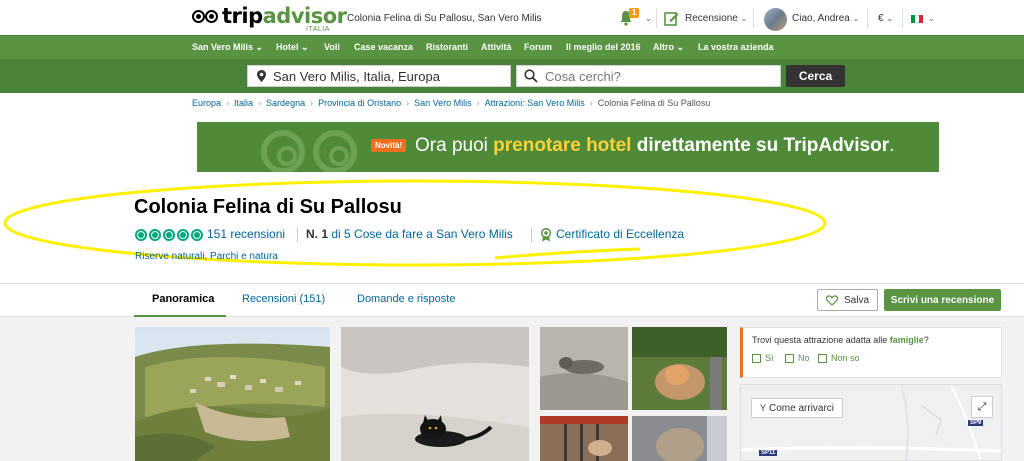  What do you see at coordinates (976, 423) in the screenshot?
I see `road-label: SP9` at bounding box center [976, 423].